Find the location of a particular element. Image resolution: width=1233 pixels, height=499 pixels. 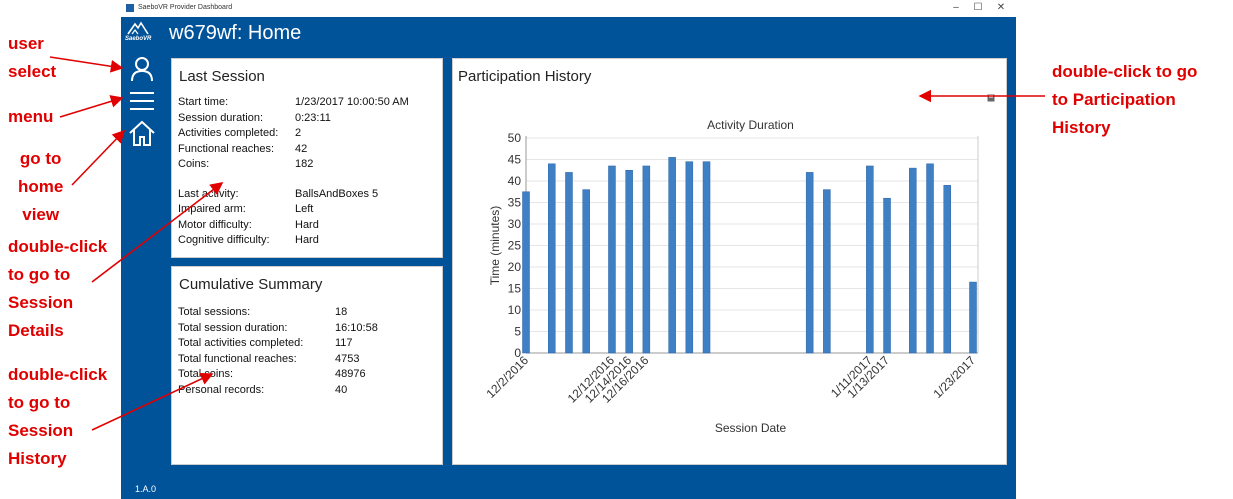

activities-completed-value: 2 is located at coordinates (298, 133).